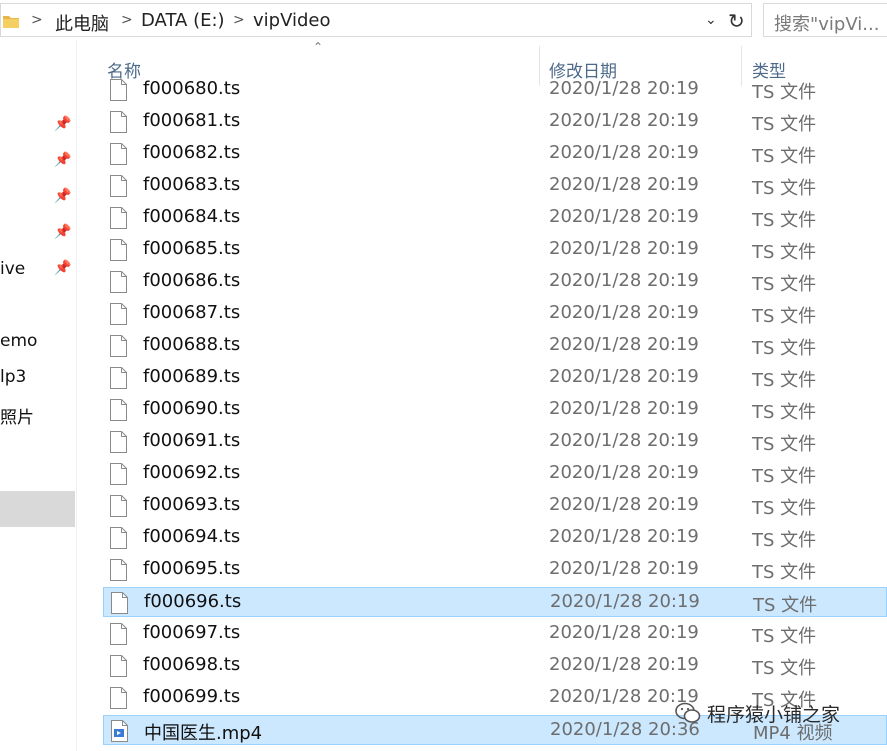  What do you see at coordinates (37, 509) in the screenshot?
I see `nav-item-selected` at bounding box center [37, 509].